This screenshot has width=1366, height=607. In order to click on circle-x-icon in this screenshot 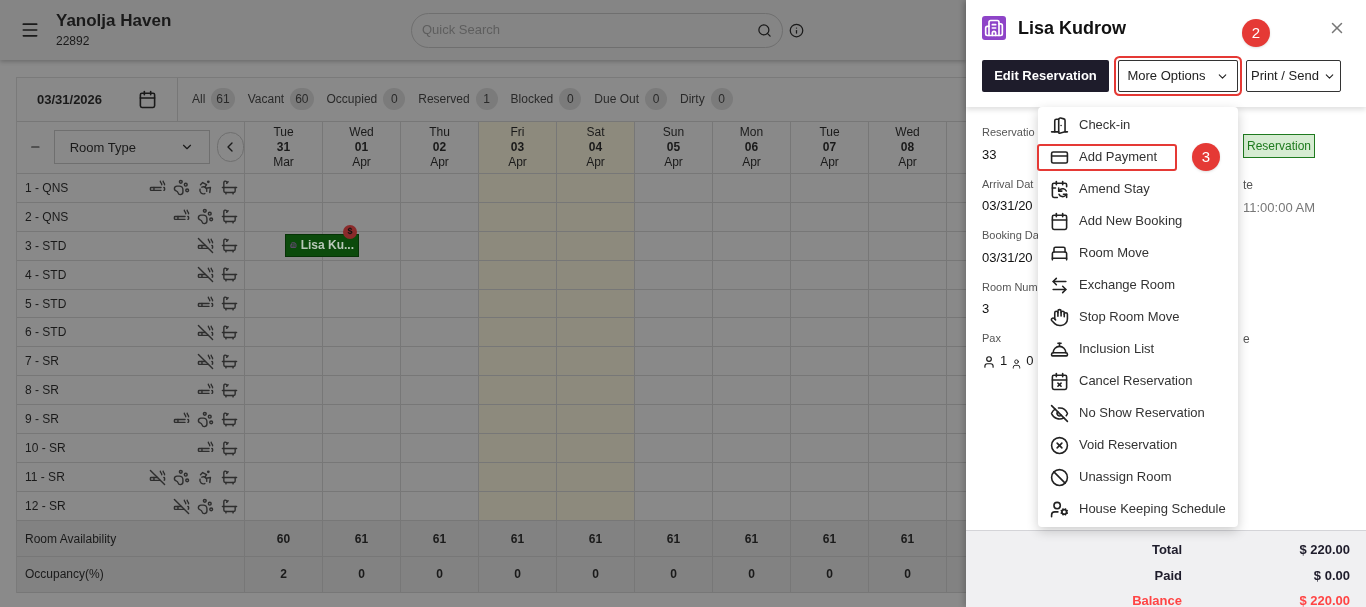, I will do `click(1059, 445)`.